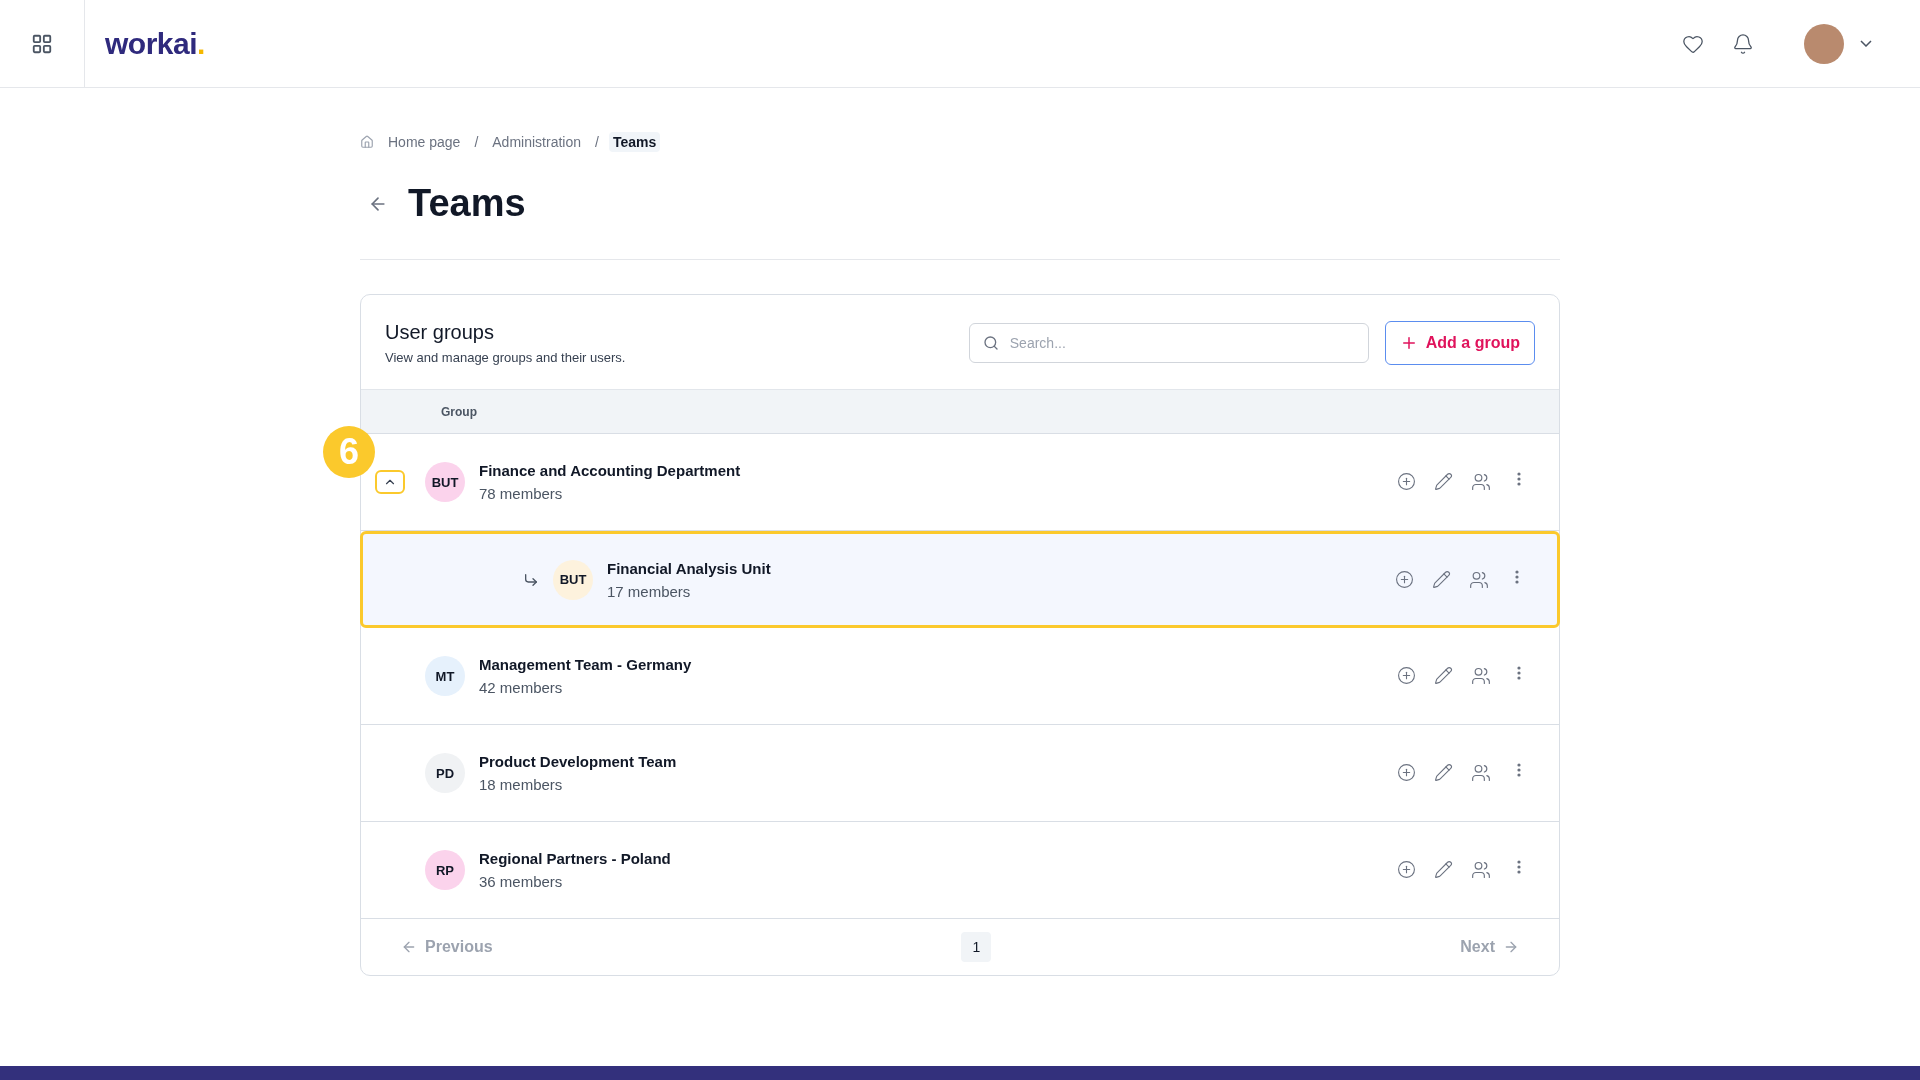 The height and width of the screenshot is (1080, 1920). What do you see at coordinates (467, 203) in the screenshot?
I see `page-title: Teams` at bounding box center [467, 203].